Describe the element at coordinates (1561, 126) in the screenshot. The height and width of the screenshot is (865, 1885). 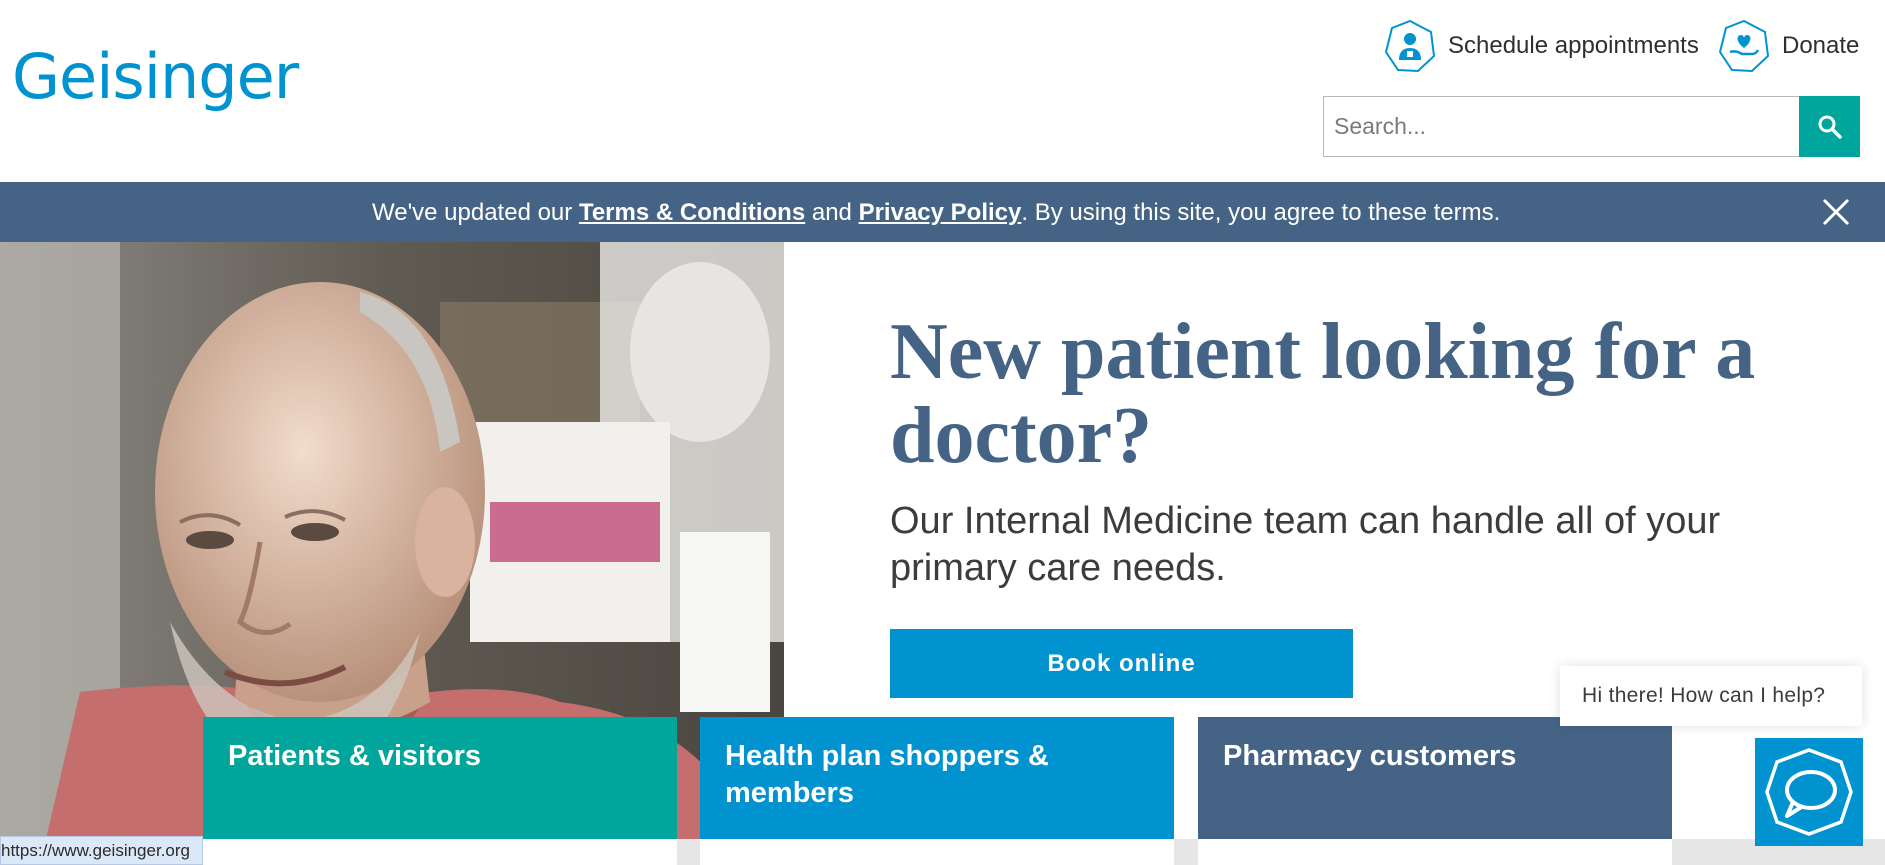
I see `search-input` at that location.